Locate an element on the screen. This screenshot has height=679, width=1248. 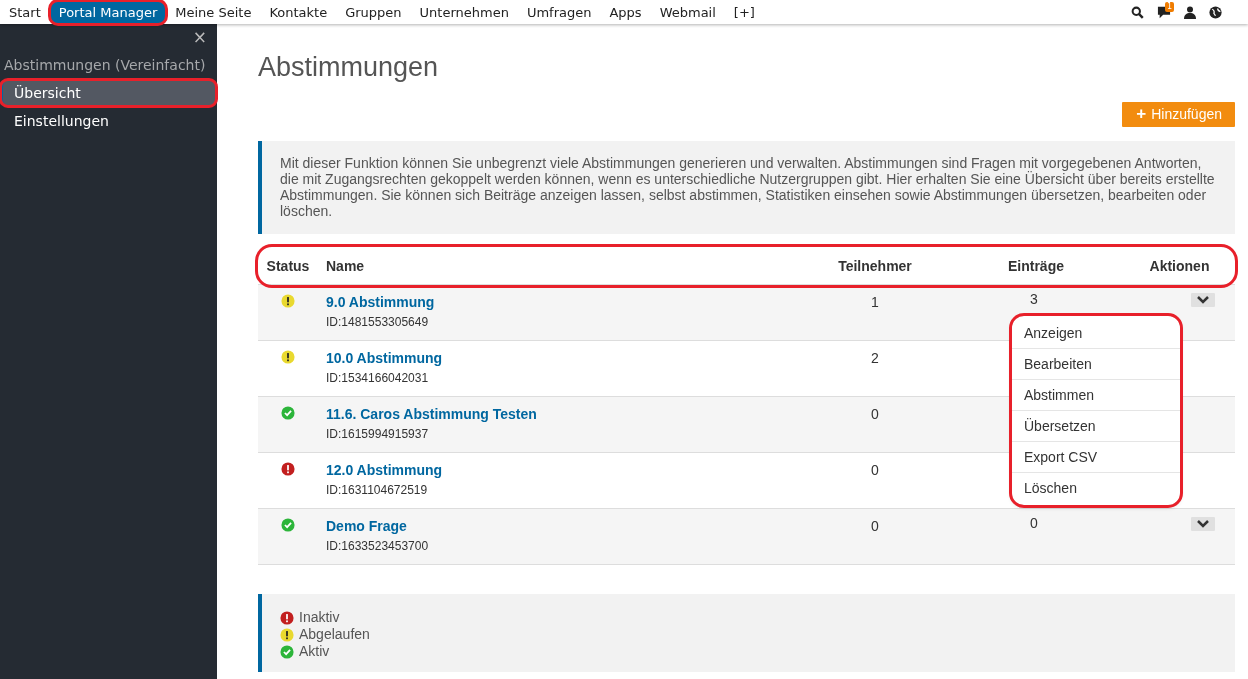
poll-id: ID:1481553305649 is located at coordinates (377, 322).